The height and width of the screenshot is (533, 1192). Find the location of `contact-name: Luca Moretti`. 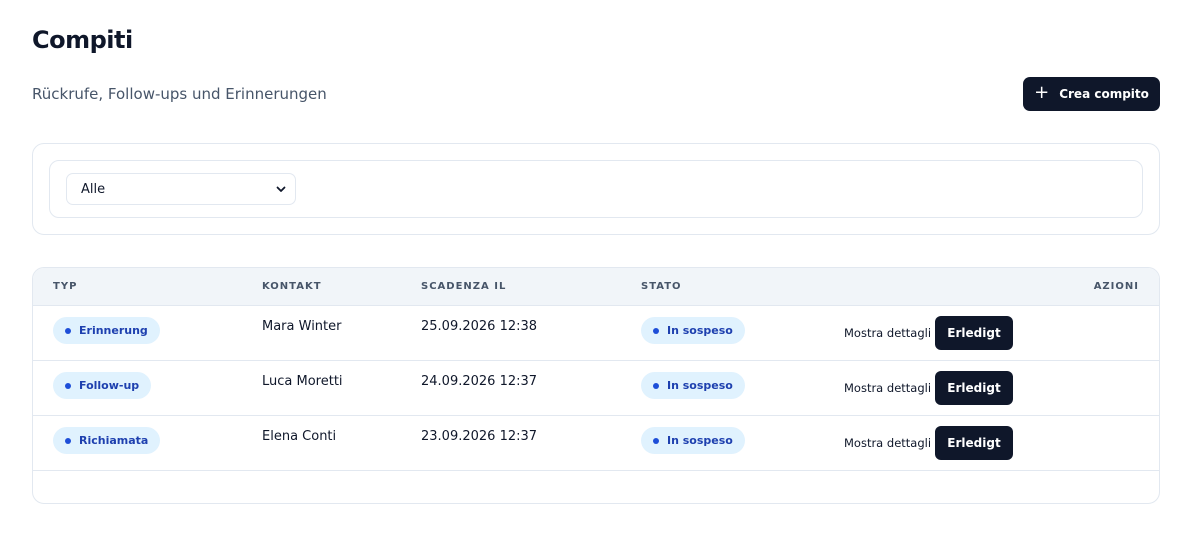

contact-name: Luca Moretti is located at coordinates (302, 381).